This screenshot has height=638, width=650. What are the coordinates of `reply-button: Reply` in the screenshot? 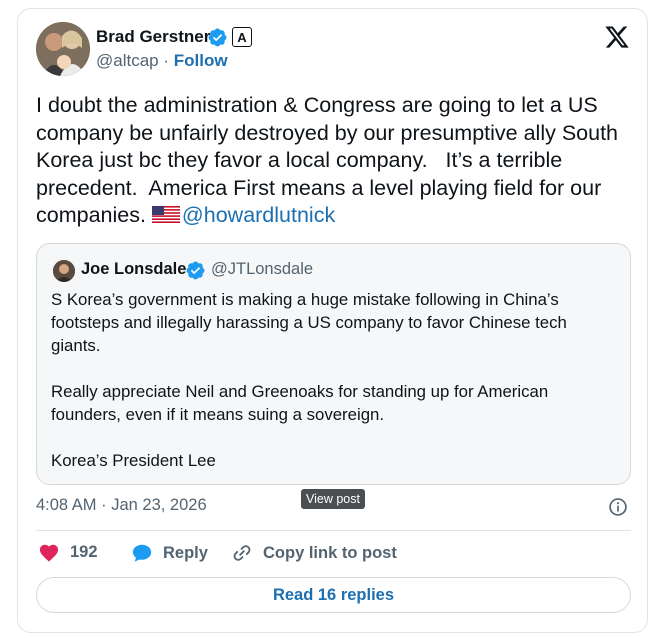 It's located at (169, 553).